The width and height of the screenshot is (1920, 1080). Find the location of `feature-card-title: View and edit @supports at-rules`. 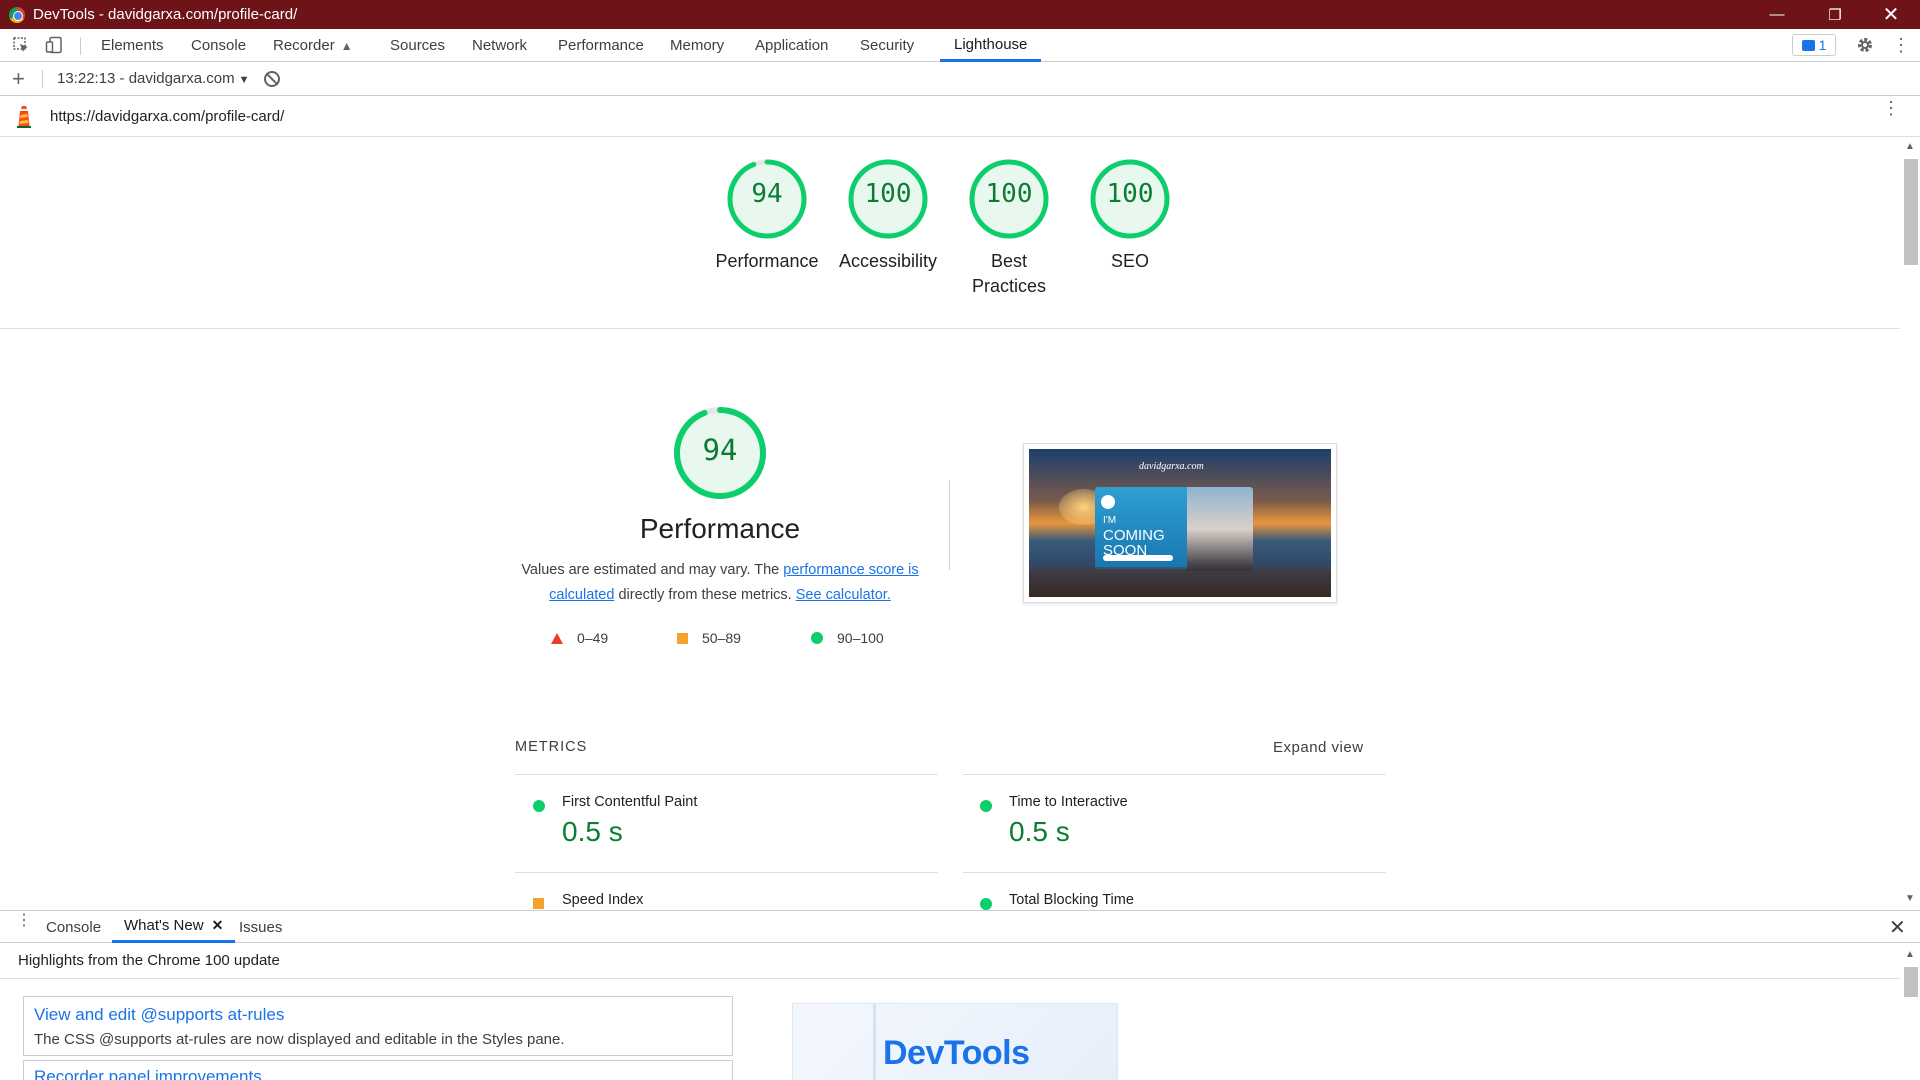

feature-card-title: View and edit @supports at-rules is located at coordinates (378, 1015).